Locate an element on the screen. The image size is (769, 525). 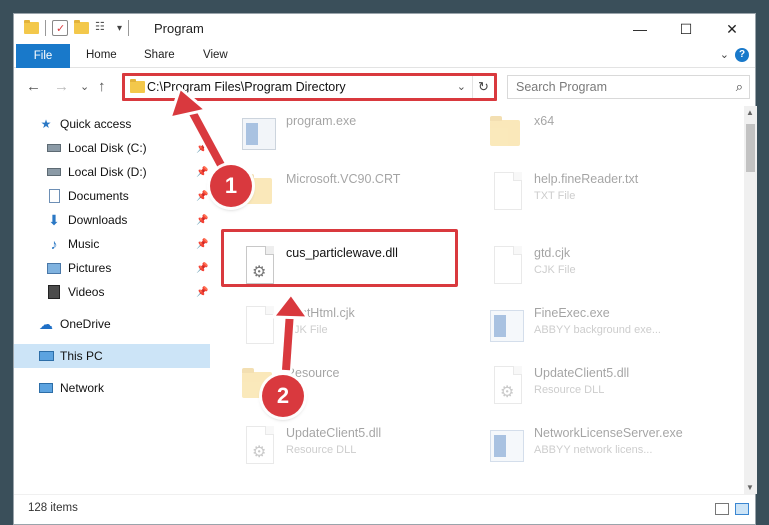
search-input: Search Program is located at coordinates (561, 87).